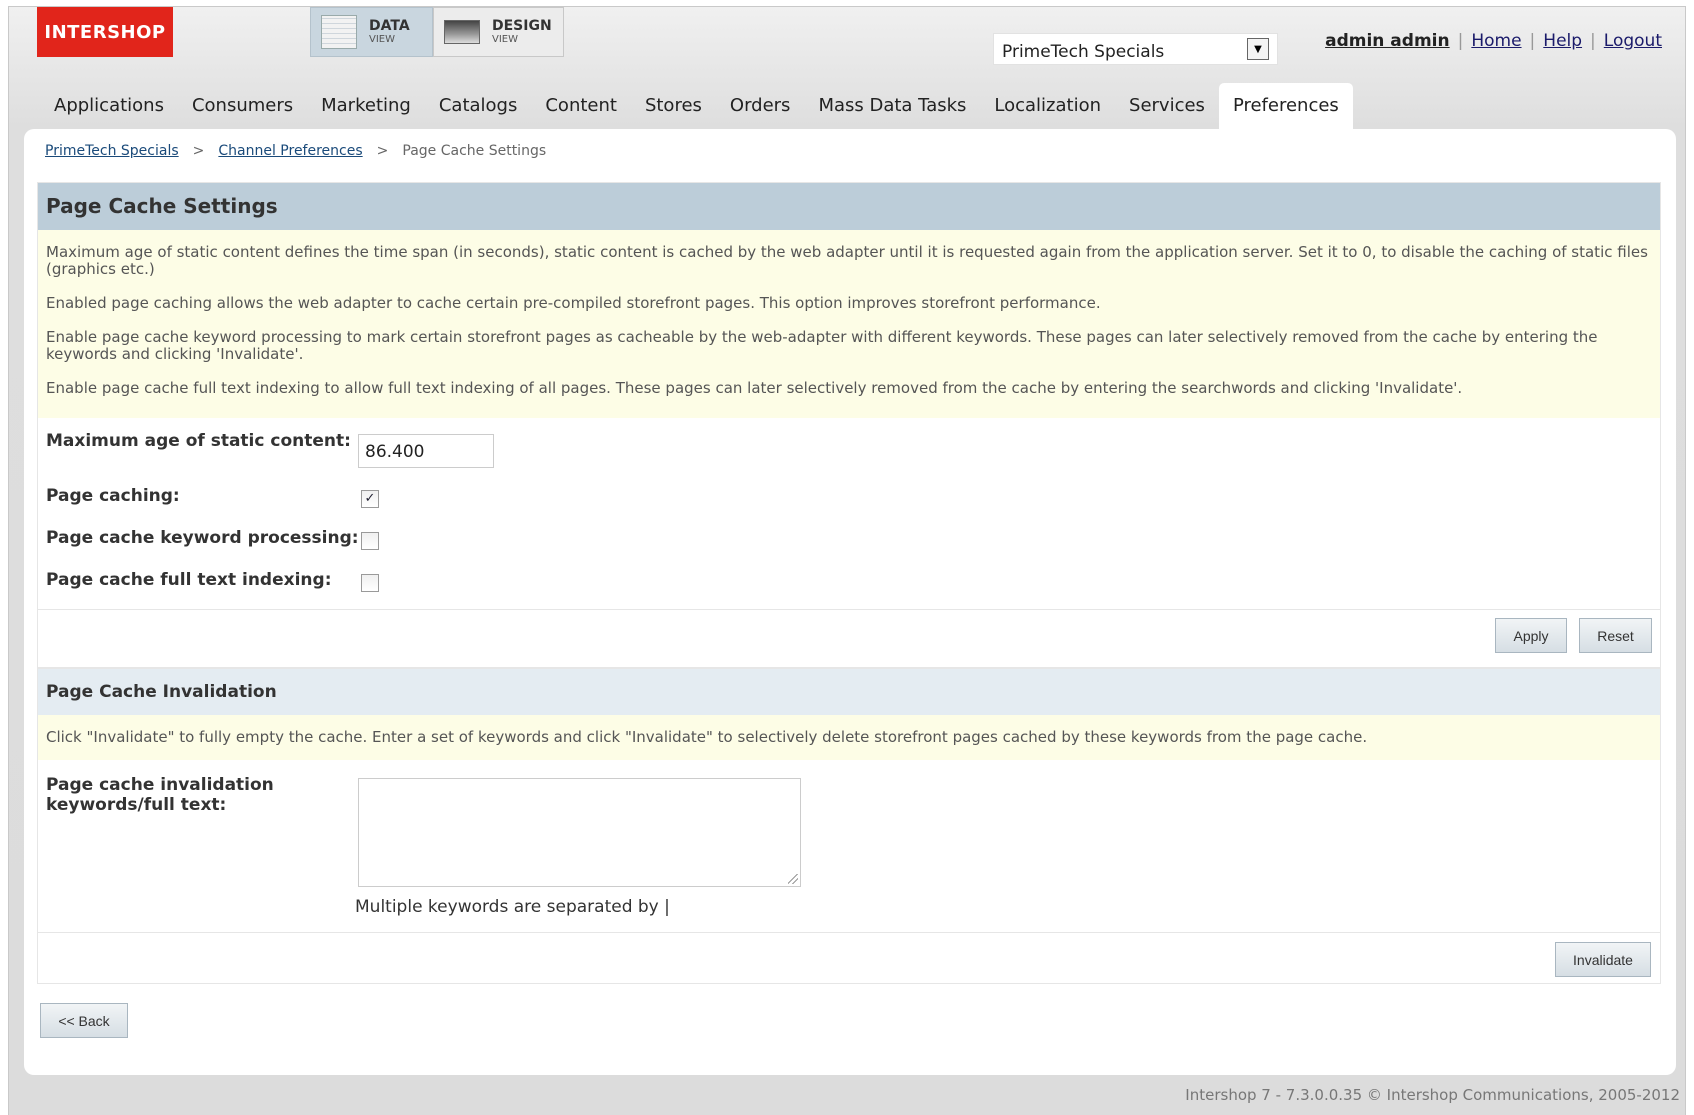  What do you see at coordinates (109, 106) in the screenshot?
I see `nav-item-applications: Applications` at bounding box center [109, 106].